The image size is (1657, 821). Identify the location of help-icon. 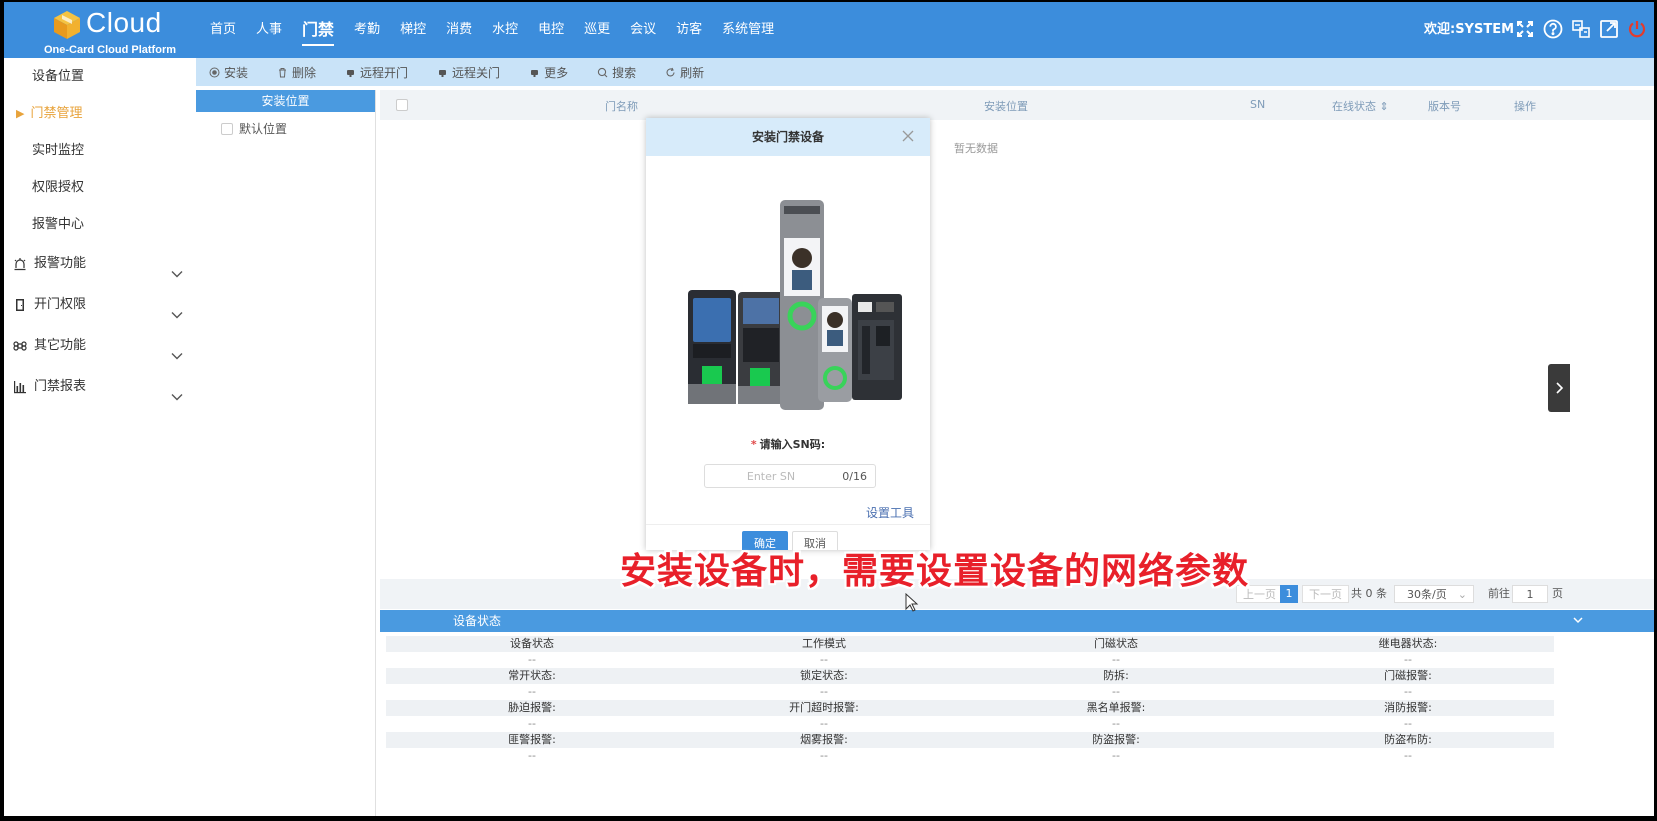
(1553, 29).